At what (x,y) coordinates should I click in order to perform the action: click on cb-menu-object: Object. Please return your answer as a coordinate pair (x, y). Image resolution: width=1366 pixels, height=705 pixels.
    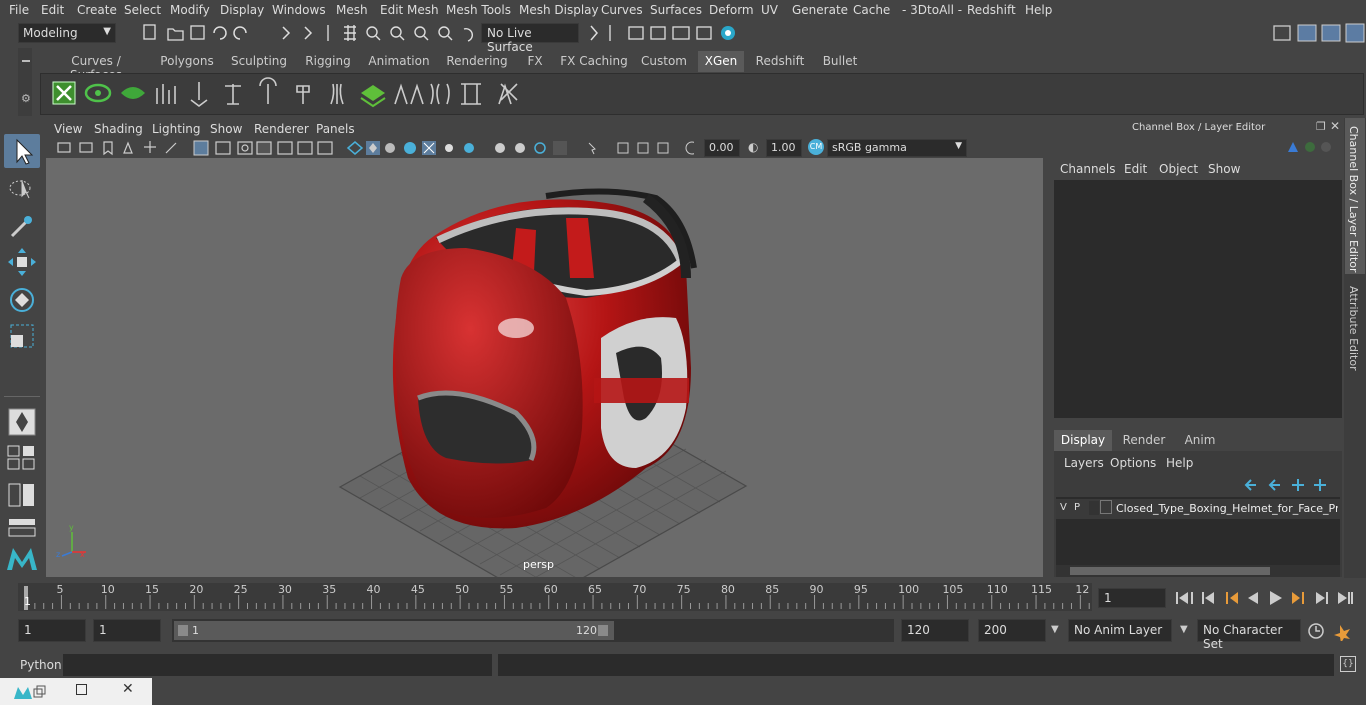
    Looking at the image, I should click on (1178, 169).